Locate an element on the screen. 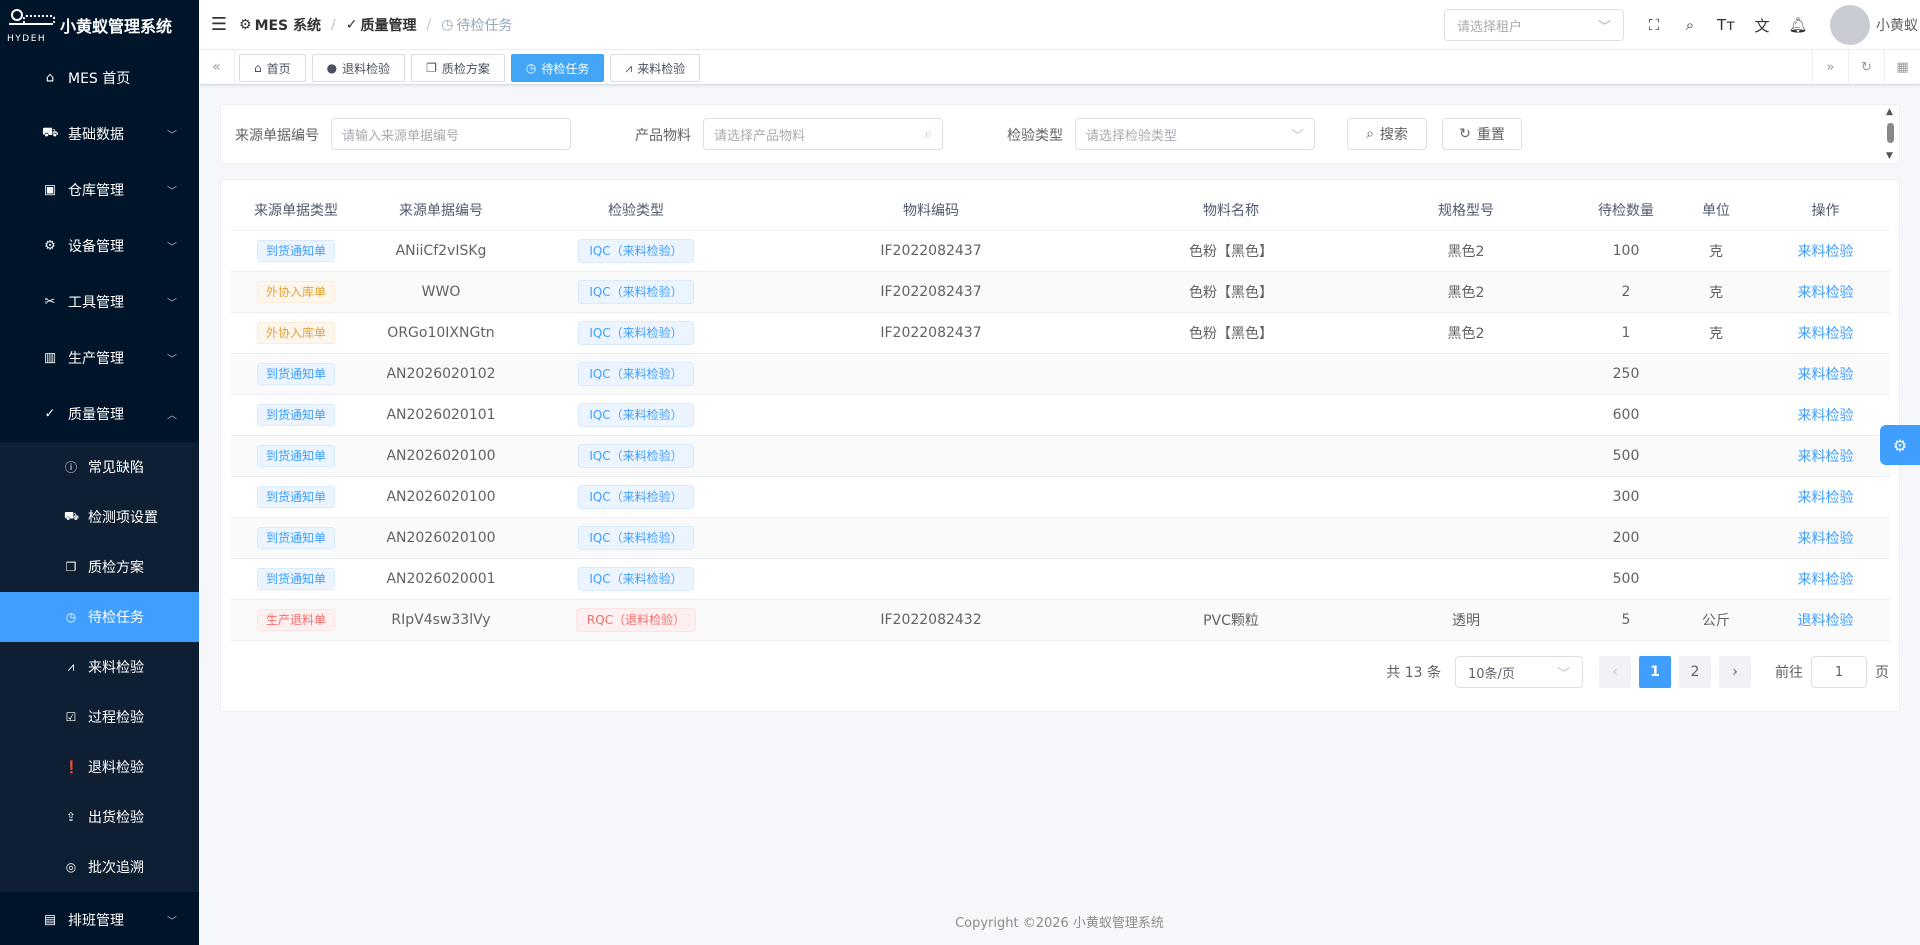  sidebar-item-common-defects: ⓘ 常见缺陷 is located at coordinates (99, 467).